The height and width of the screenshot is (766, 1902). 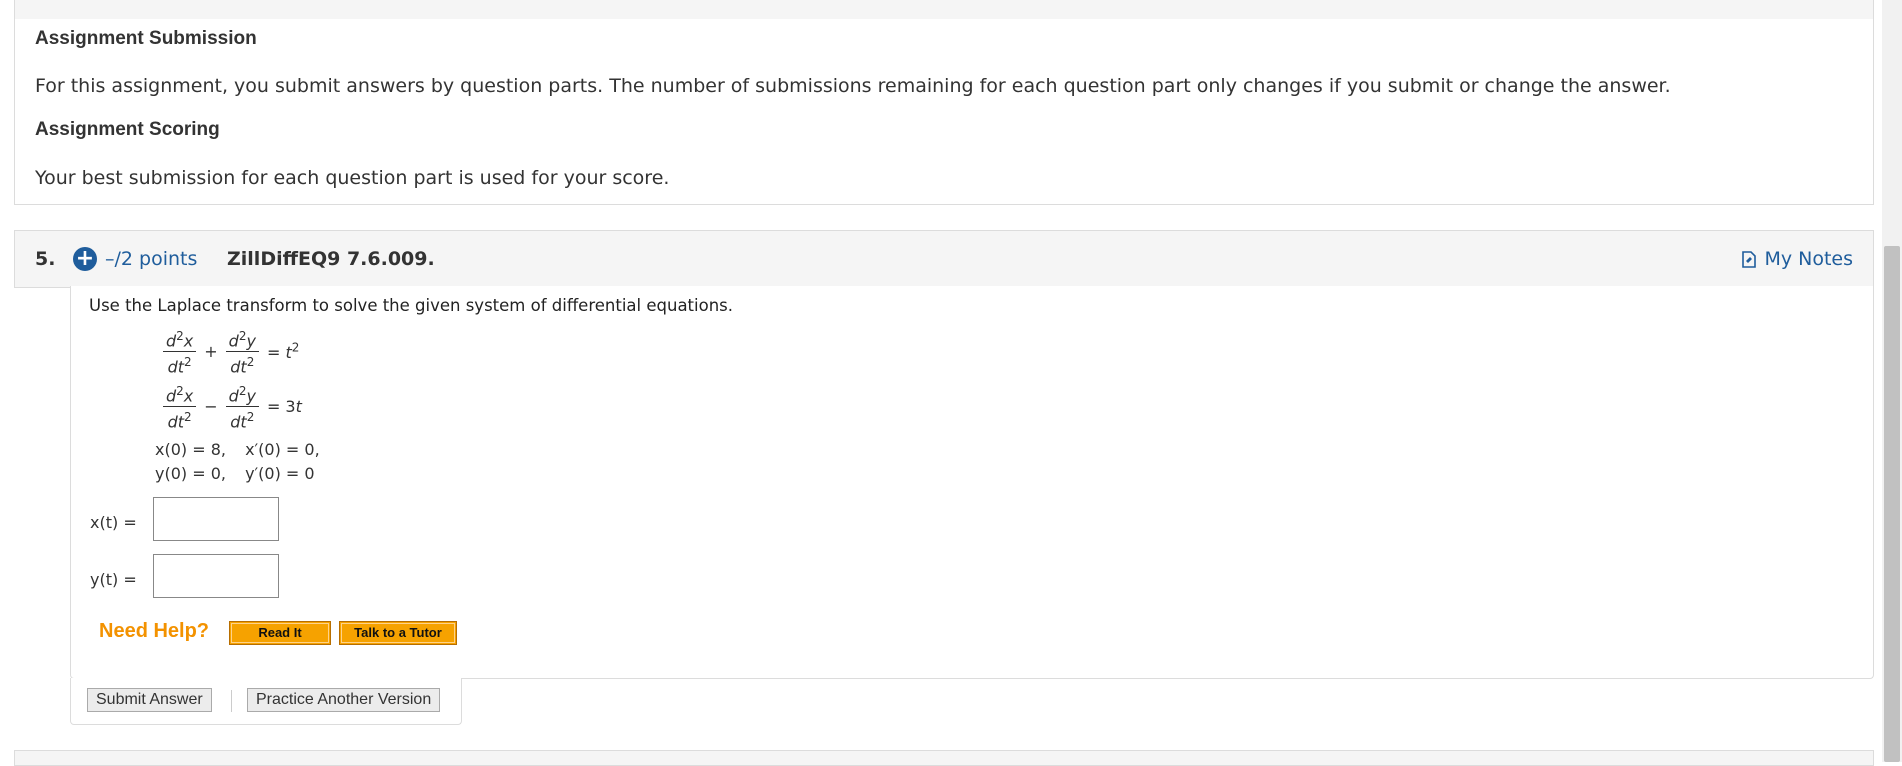 What do you see at coordinates (237, 449) in the screenshot?
I see `initial-conditions-row-1: x(0) = 8, x′(0) = 0,` at bounding box center [237, 449].